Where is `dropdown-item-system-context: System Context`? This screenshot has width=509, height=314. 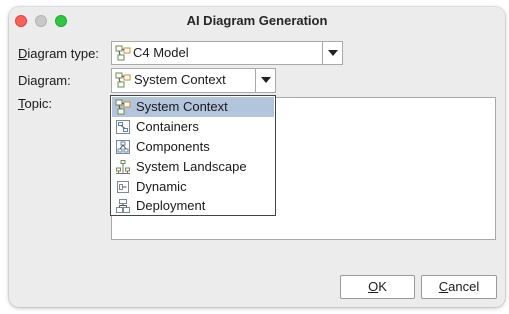 dropdown-item-system-context: System Context is located at coordinates (193, 107).